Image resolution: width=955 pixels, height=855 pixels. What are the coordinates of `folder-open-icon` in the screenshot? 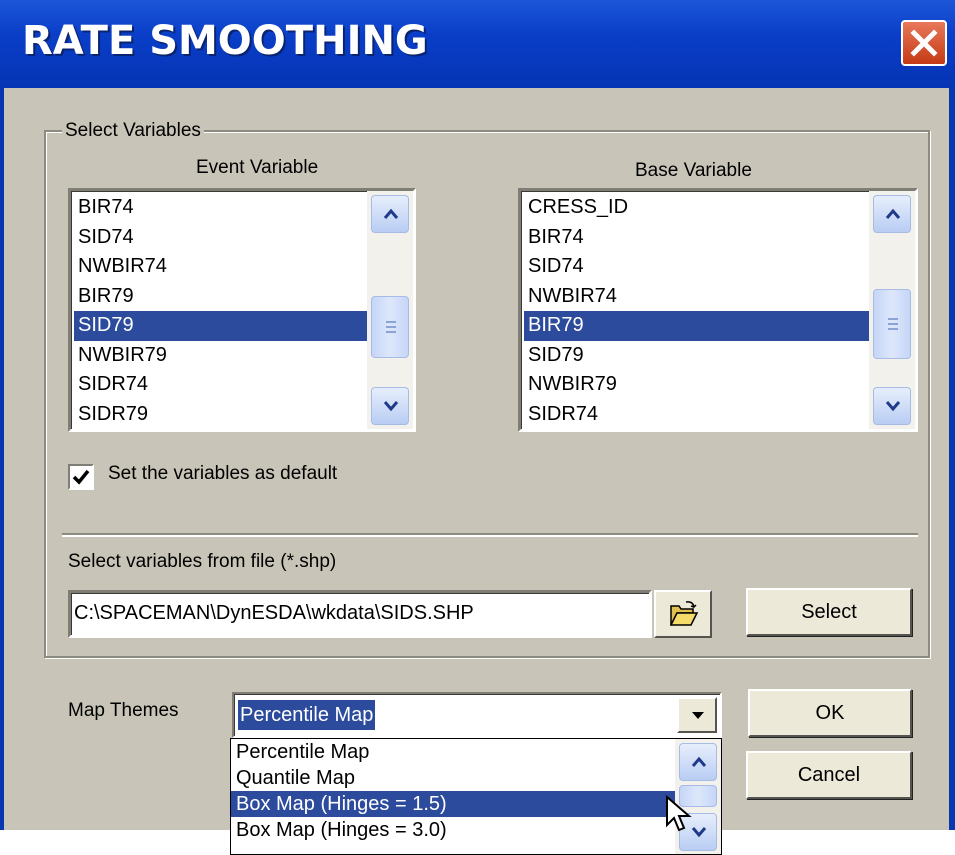 It's located at (684, 613).